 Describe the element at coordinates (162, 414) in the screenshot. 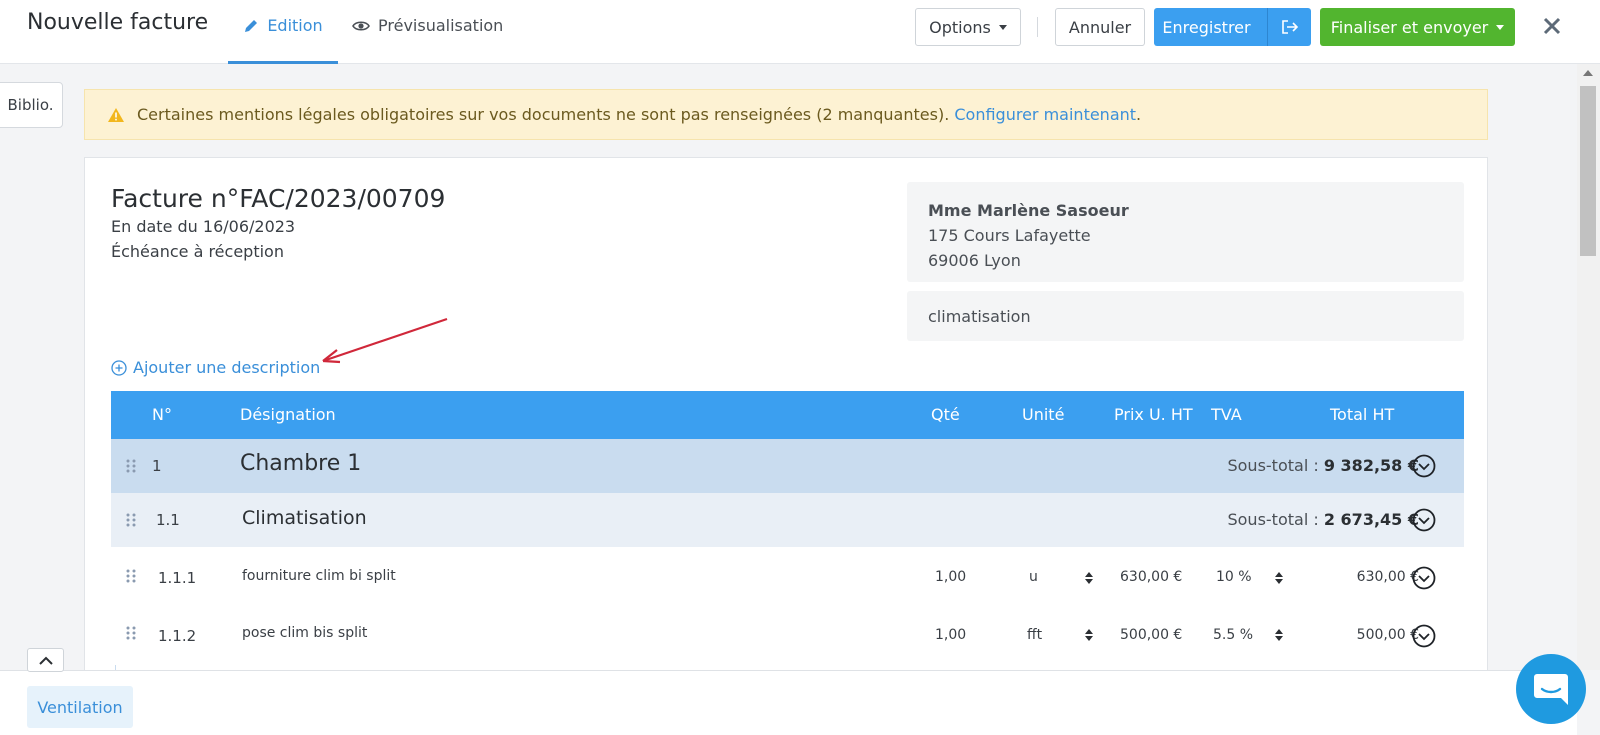

I see `col-num: N°` at that location.